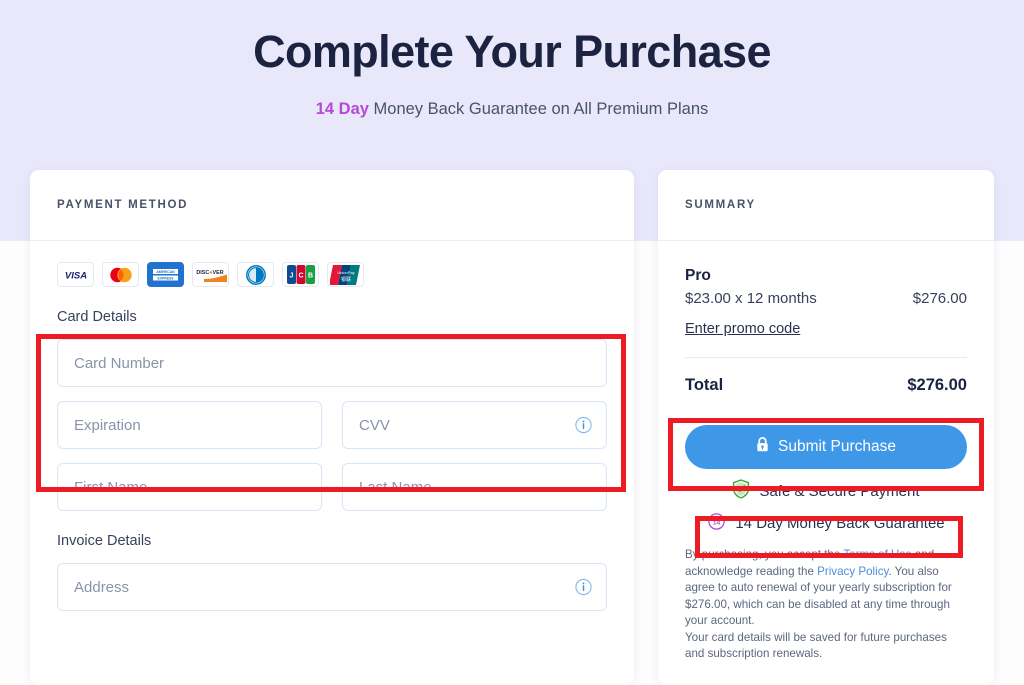 This screenshot has width=1024, height=685. I want to click on total-label: Total, so click(704, 385).